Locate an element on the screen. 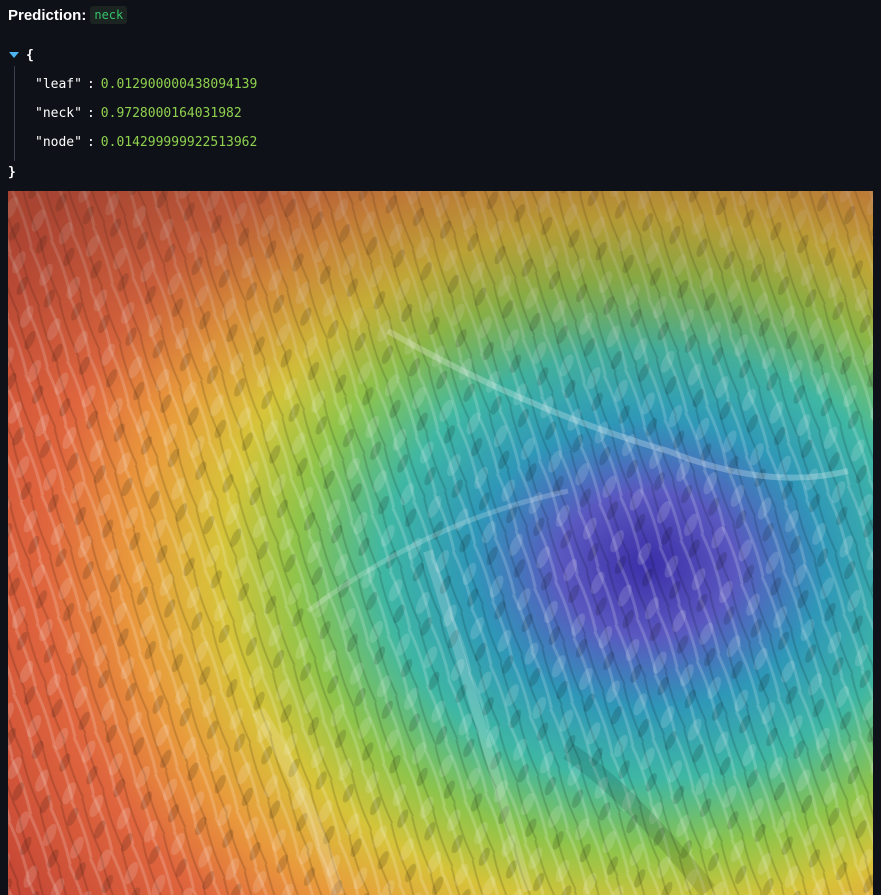 This screenshot has height=895, width=881. prediction-label: Prediction: is located at coordinates (47, 15).